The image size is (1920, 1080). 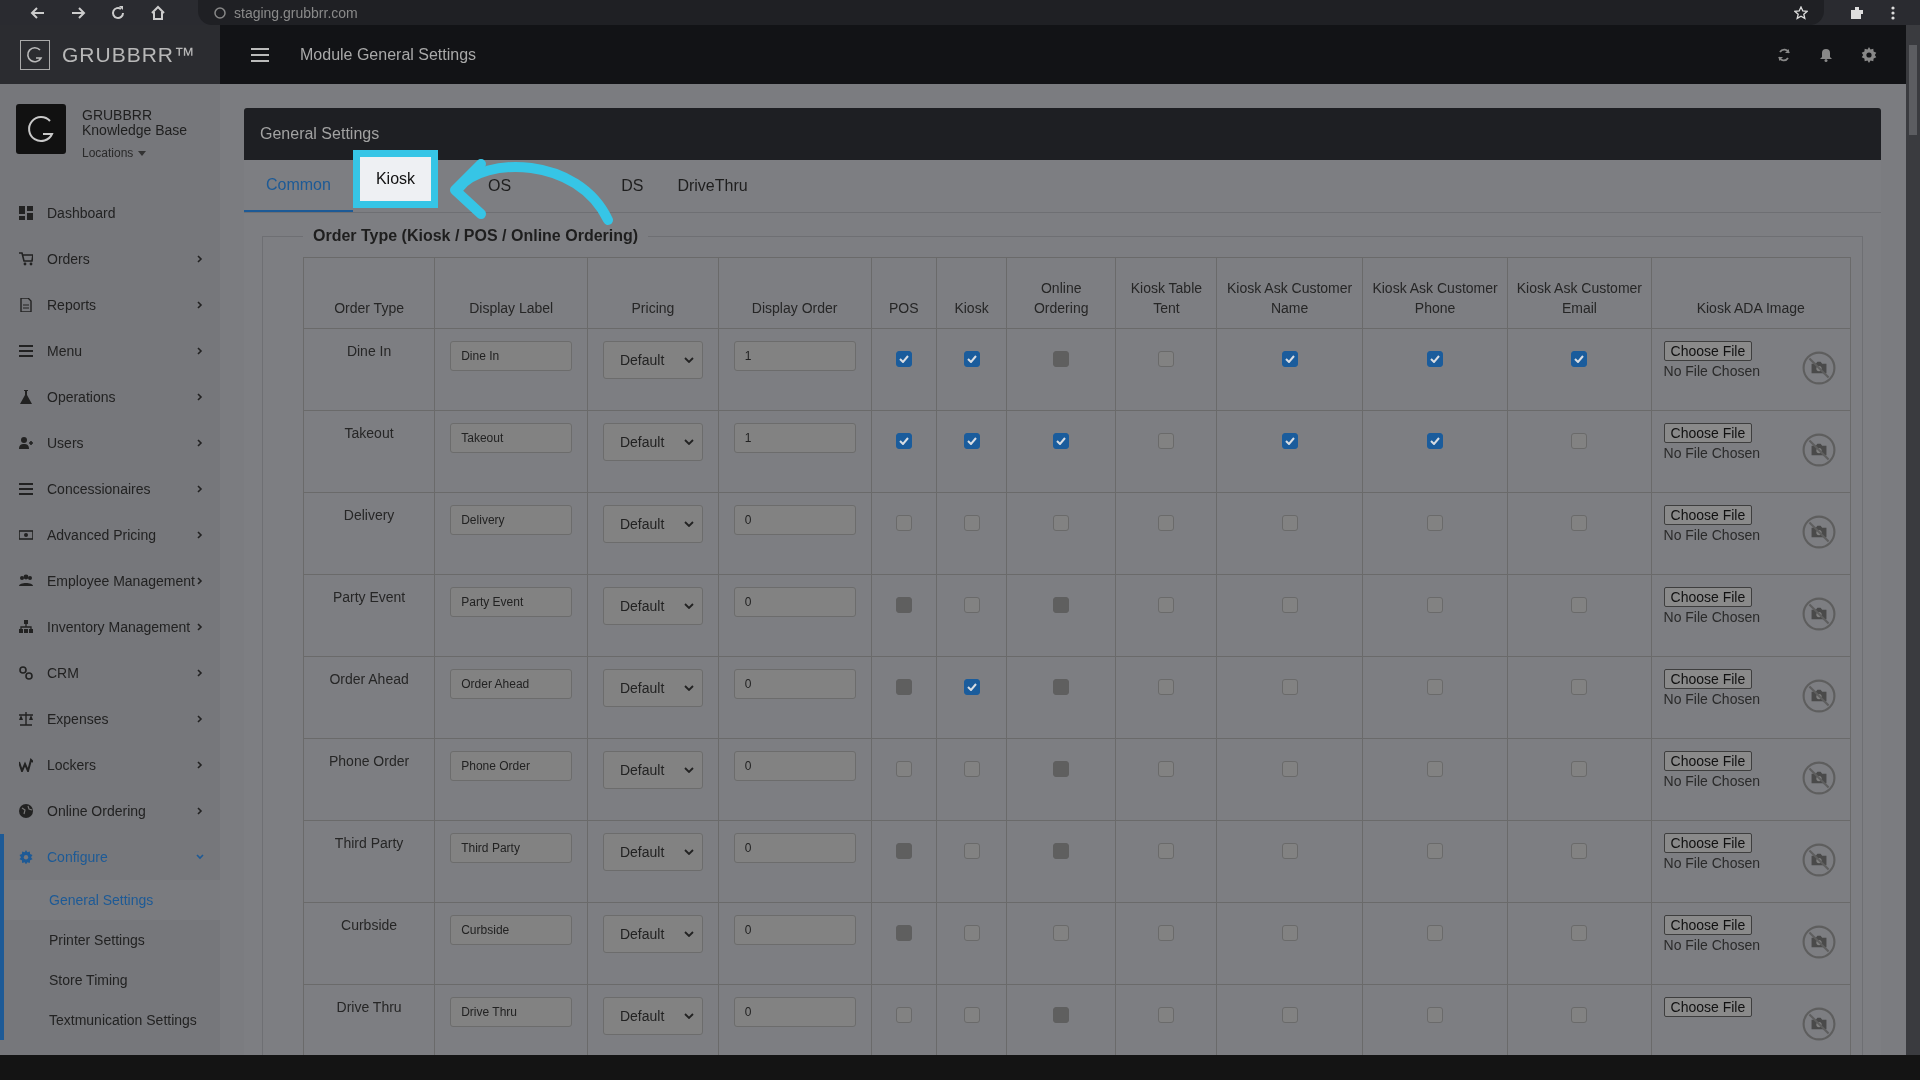 What do you see at coordinates (110, 305) in the screenshot?
I see `nav-item: Reports` at bounding box center [110, 305].